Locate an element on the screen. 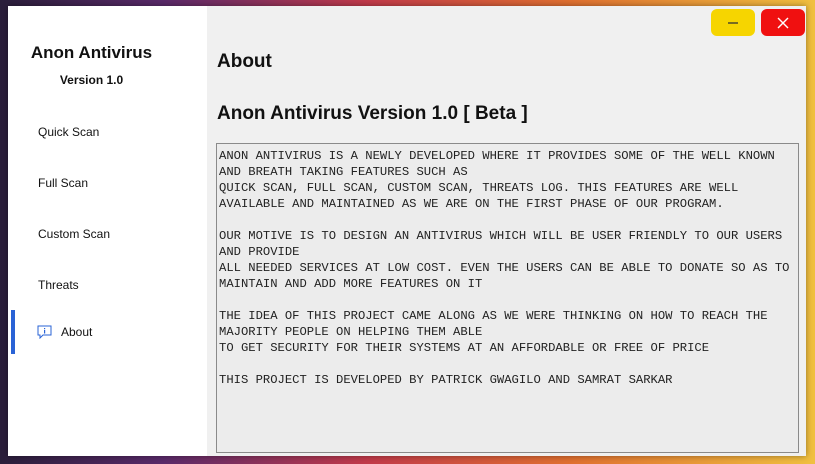 The width and height of the screenshot is (815, 464). app-title: Anon Antivirus is located at coordinates (91, 52).